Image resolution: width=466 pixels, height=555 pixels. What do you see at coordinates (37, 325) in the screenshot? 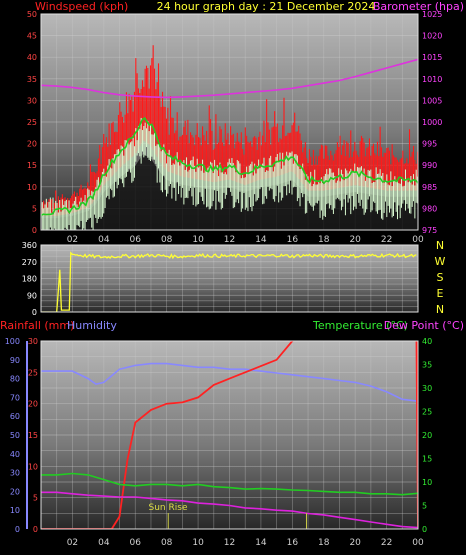
I see `rainfall-axis-title: Rainfall (mm)` at bounding box center [37, 325].